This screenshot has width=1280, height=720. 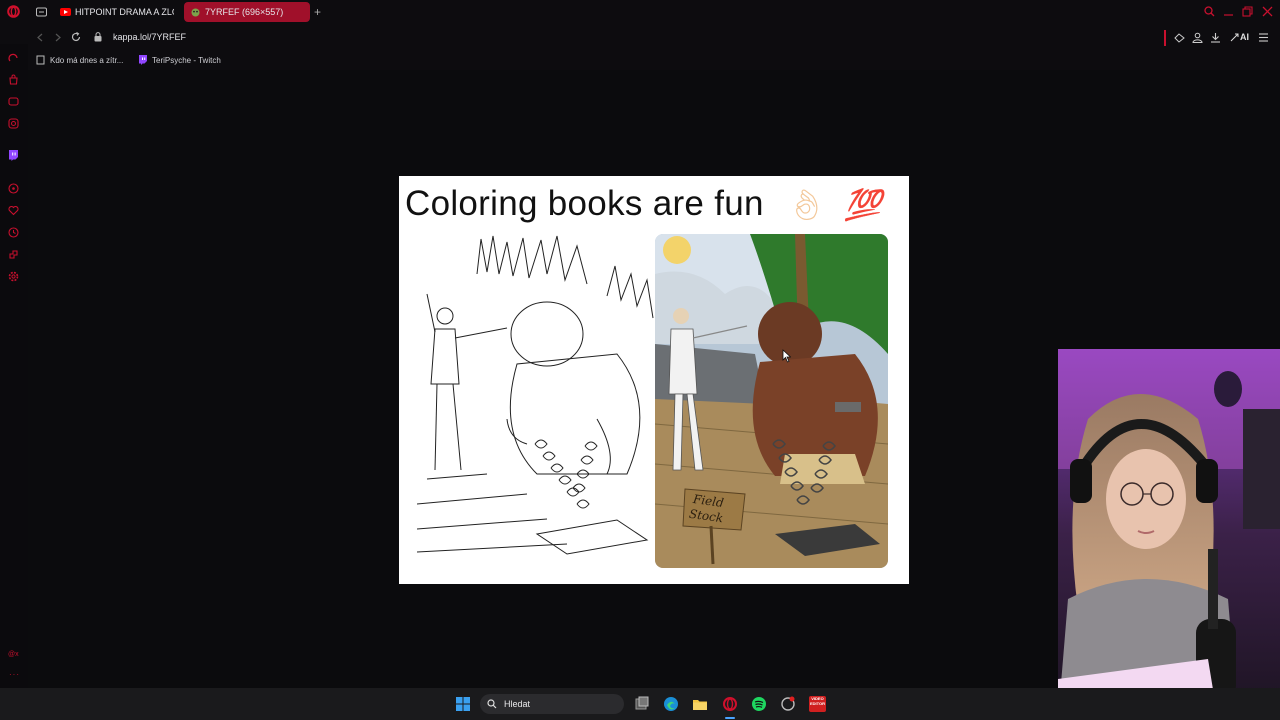 I want to click on history-icon, so click(x=13, y=232).